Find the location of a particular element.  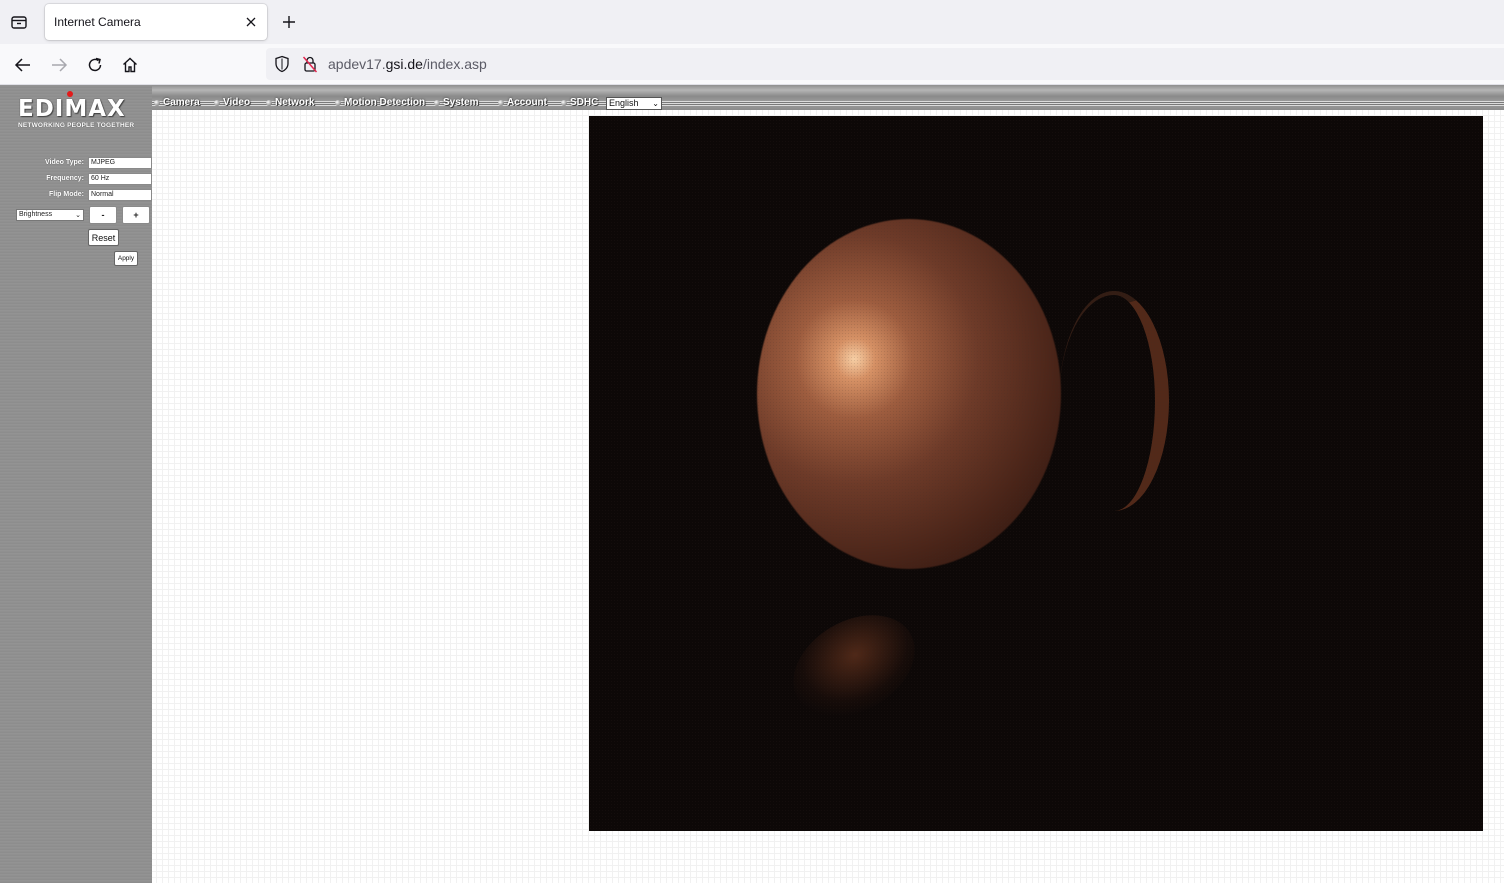

close-tab-icon is located at coordinates (251, 22).